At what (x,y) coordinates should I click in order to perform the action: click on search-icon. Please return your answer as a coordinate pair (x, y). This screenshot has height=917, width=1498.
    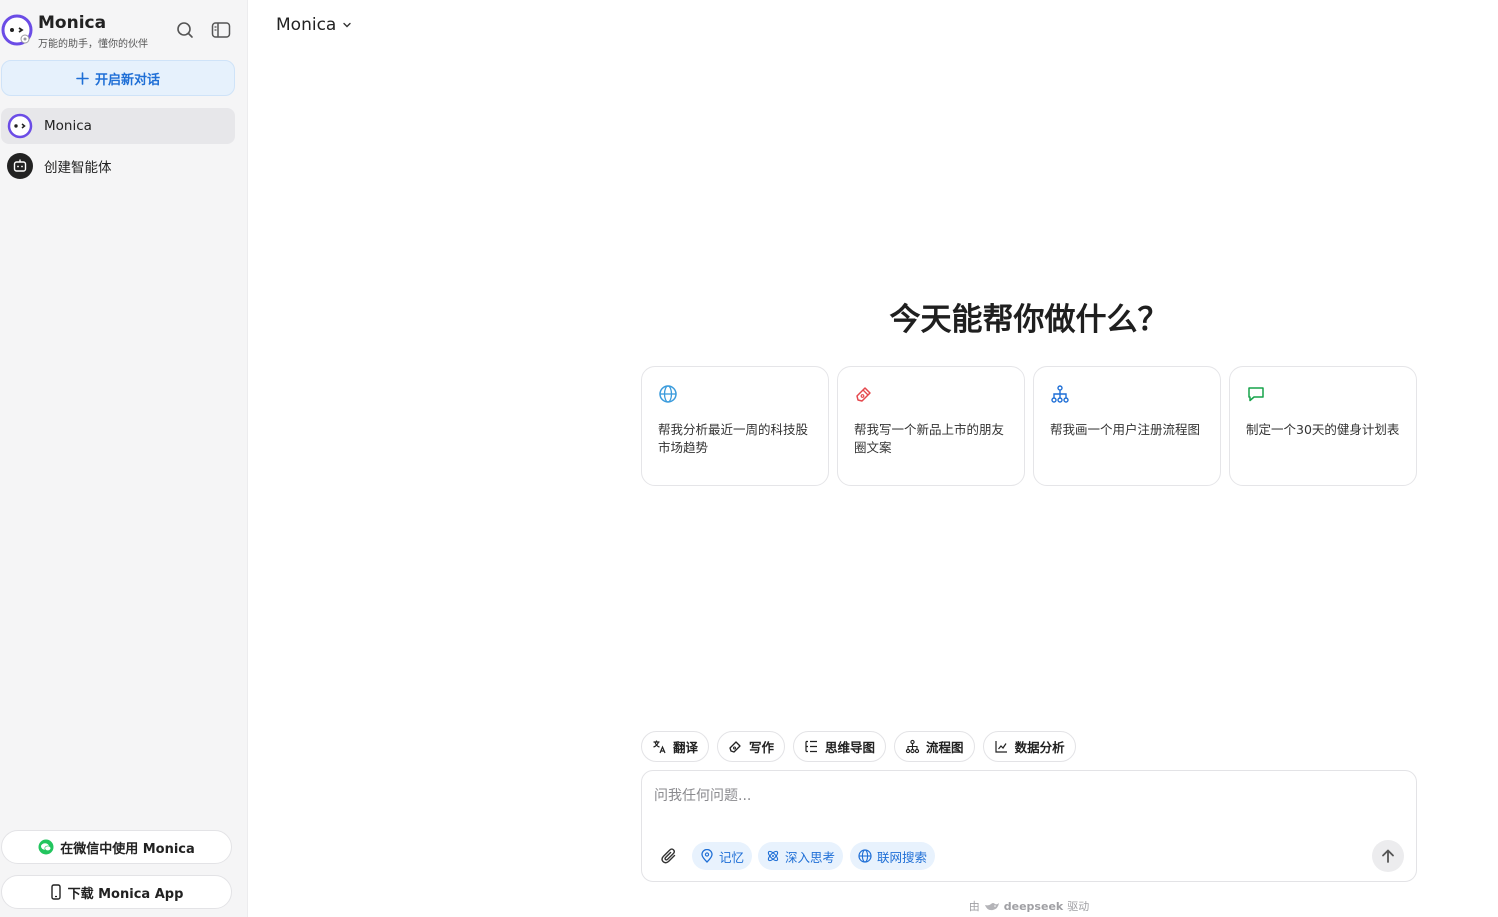
    Looking at the image, I should click on (185, 30).